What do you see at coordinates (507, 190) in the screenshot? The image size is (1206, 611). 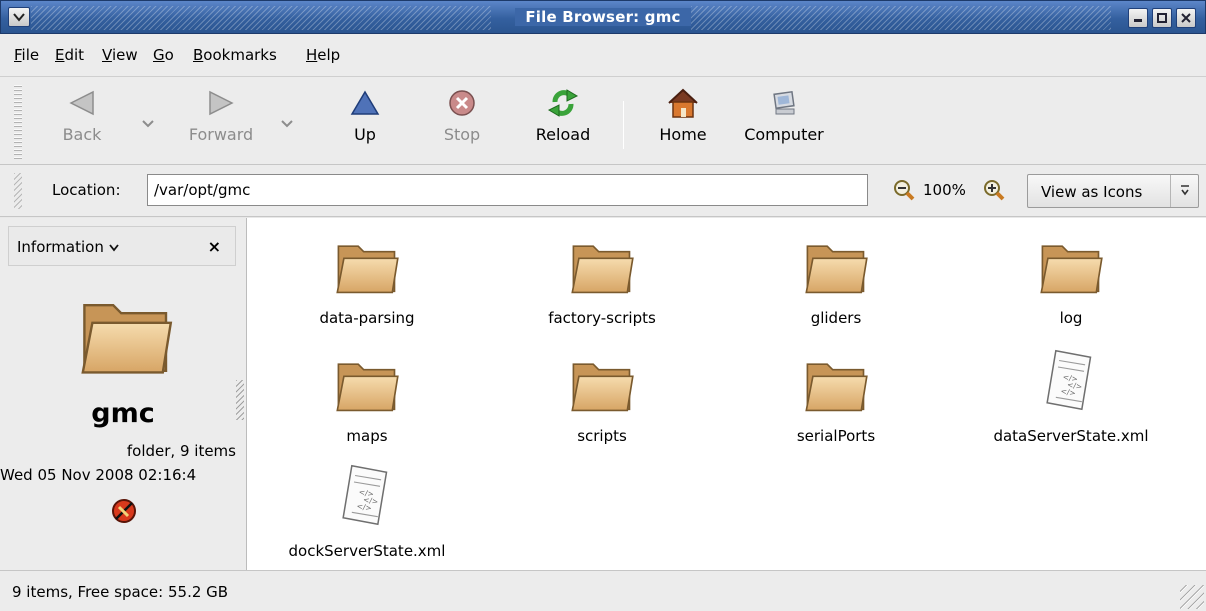 I see `location-input` at bounding box center [507, 190].